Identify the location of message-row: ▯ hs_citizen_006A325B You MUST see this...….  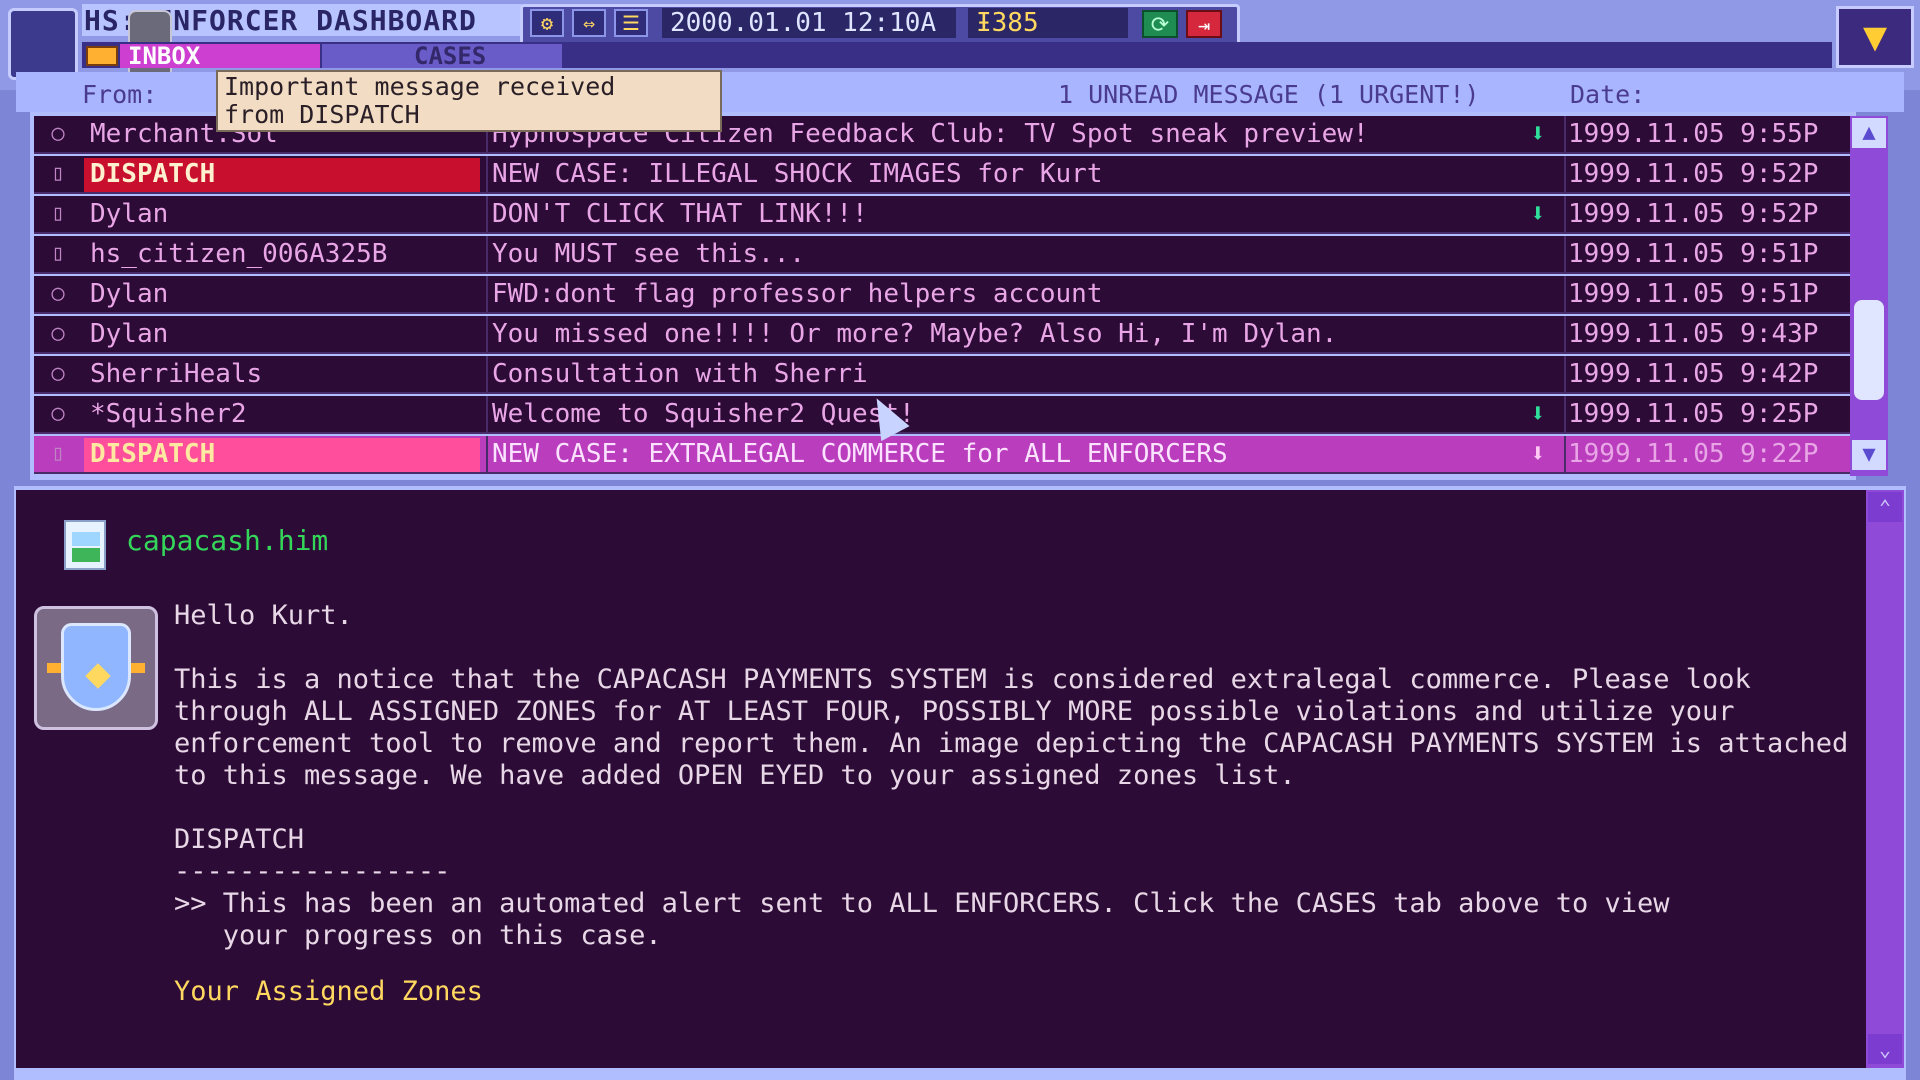
(942, 255).